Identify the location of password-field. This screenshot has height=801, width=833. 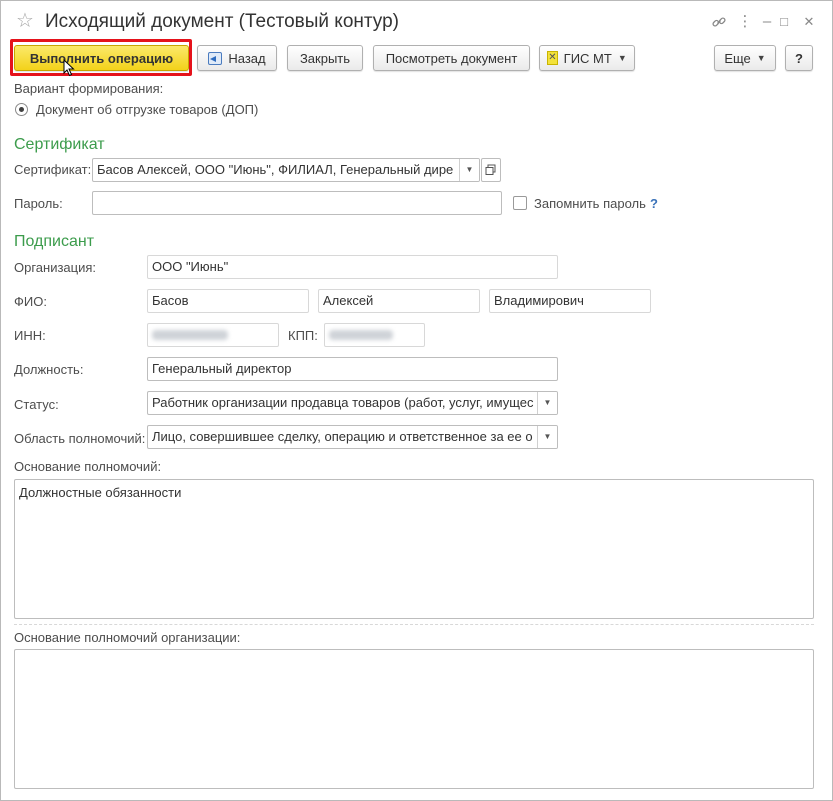
(297, 203).